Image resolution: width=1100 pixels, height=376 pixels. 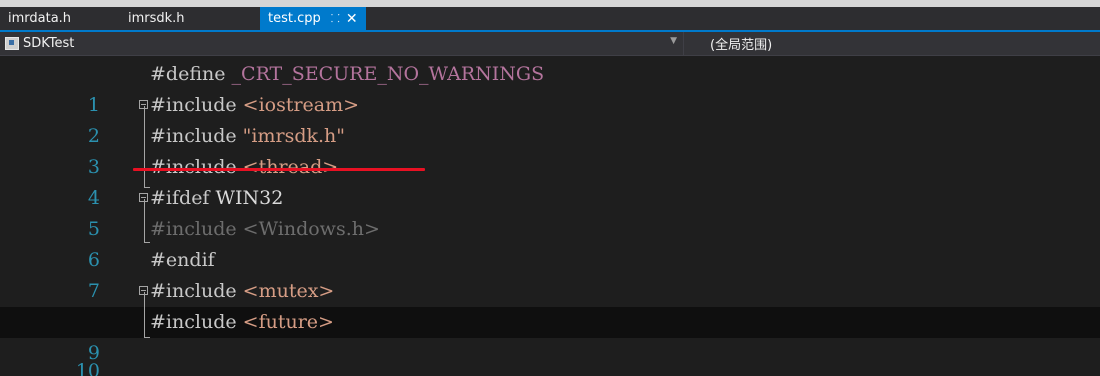 I want to click on directive: #ifdef, so click(x=180, y=198).